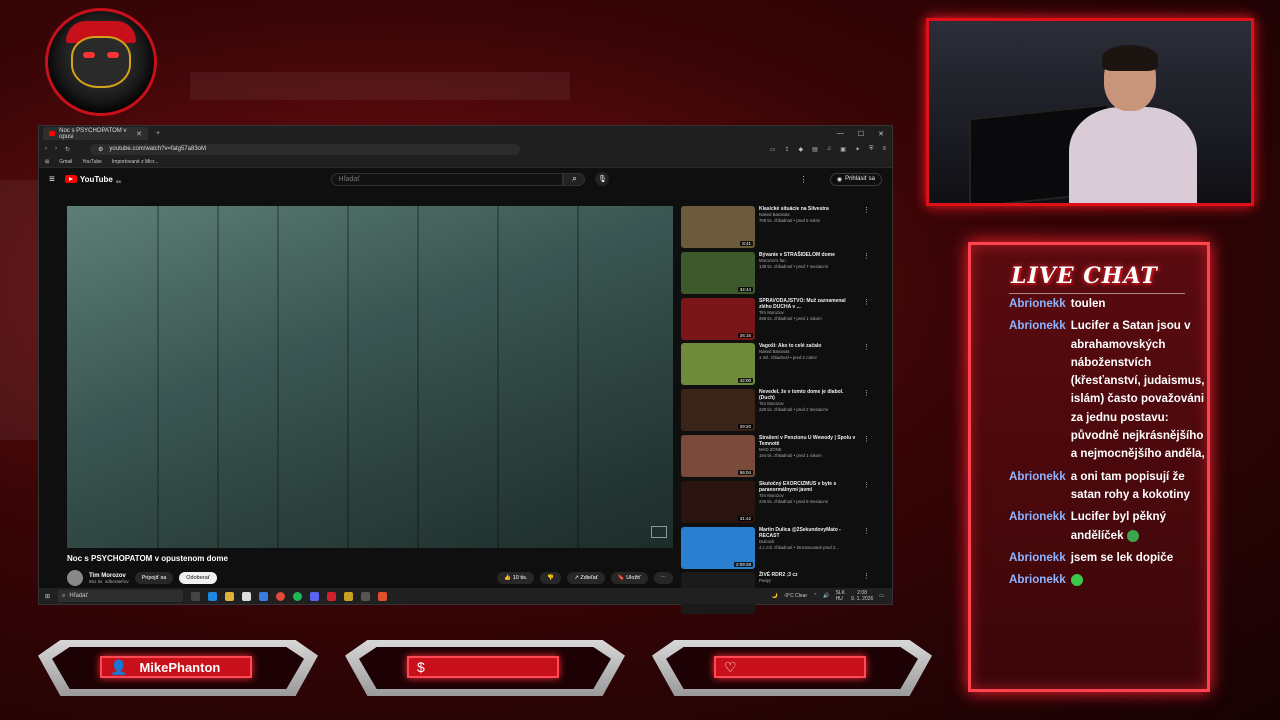  I want to click on webcam-streamer, so click(1133, 122).